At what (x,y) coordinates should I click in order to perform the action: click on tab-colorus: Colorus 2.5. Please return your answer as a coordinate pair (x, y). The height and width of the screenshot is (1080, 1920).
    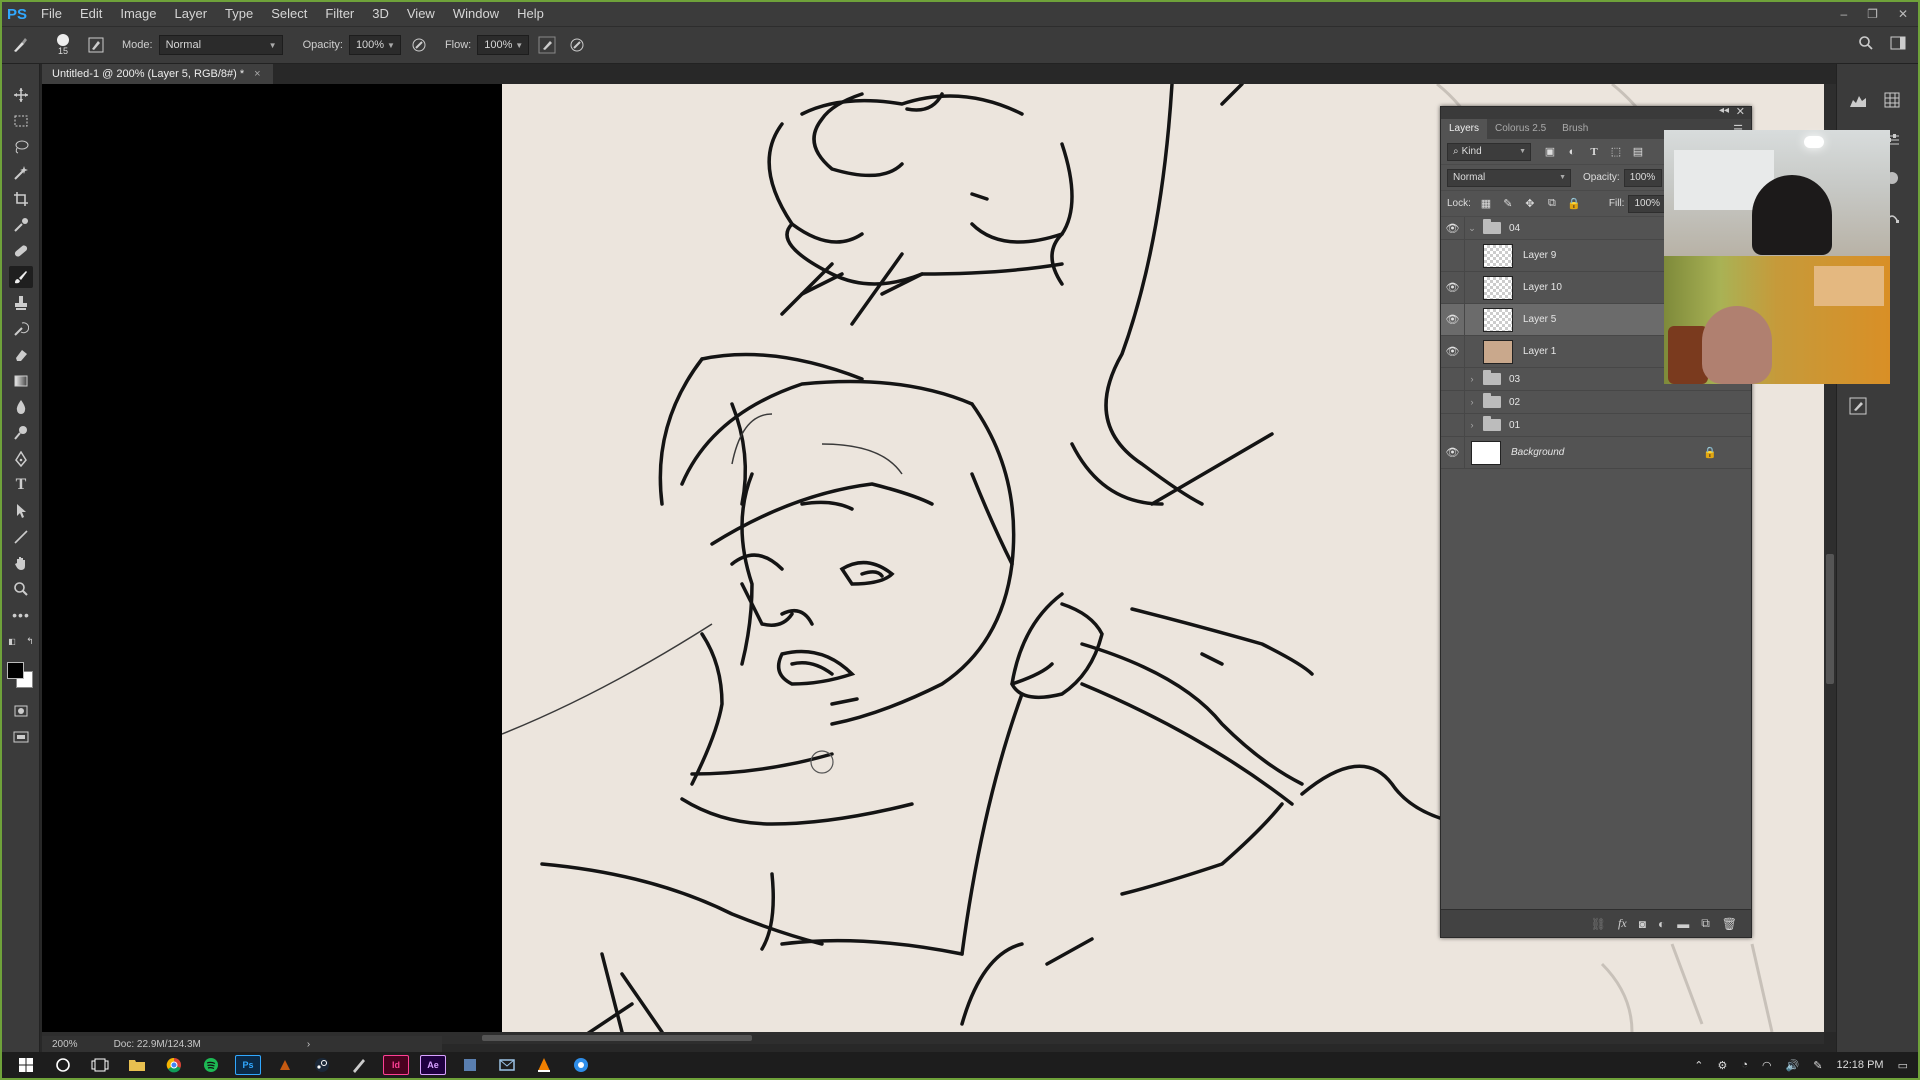
    Looking at the image, I should click on (1520, 129).